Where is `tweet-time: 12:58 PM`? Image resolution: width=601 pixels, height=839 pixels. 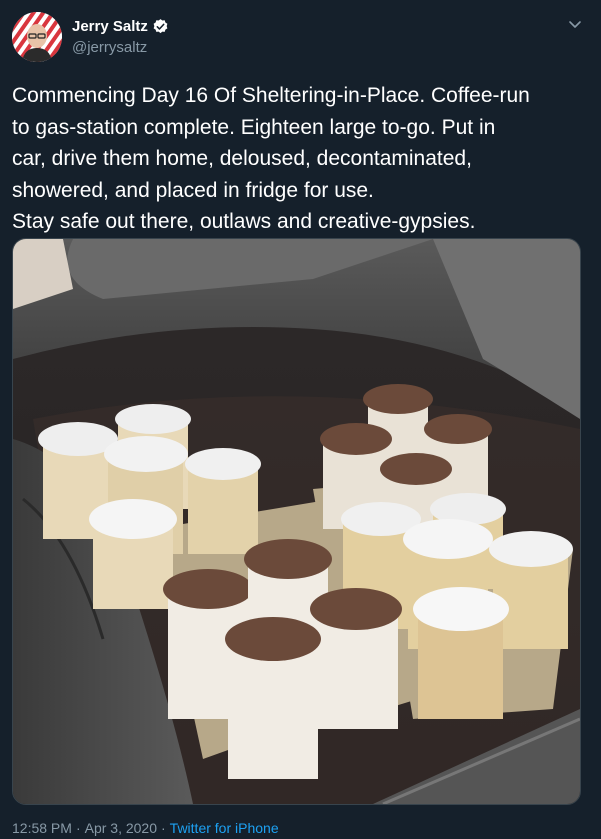 tweet-time: 12:58 PM is located at coordinates (42, 828).